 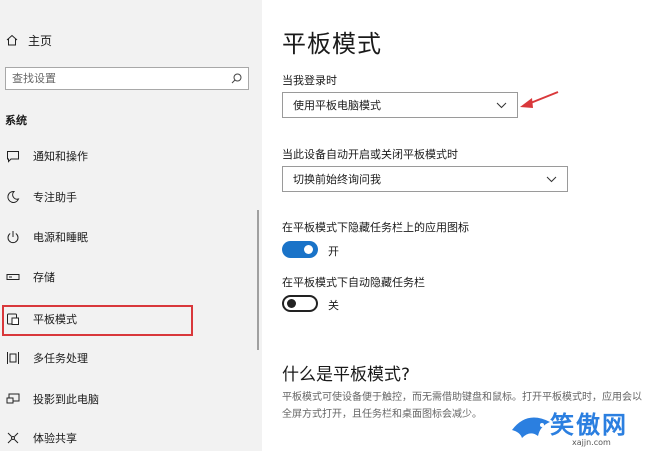 I want to click on sidebar-item-label: 投影到此电脑, so click(x=66, y=399).